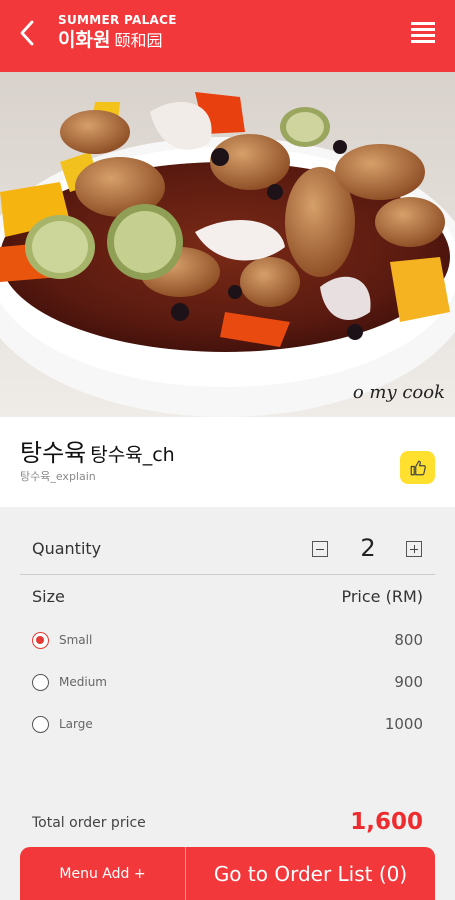  I want to click on like-button, so click(417, 467).